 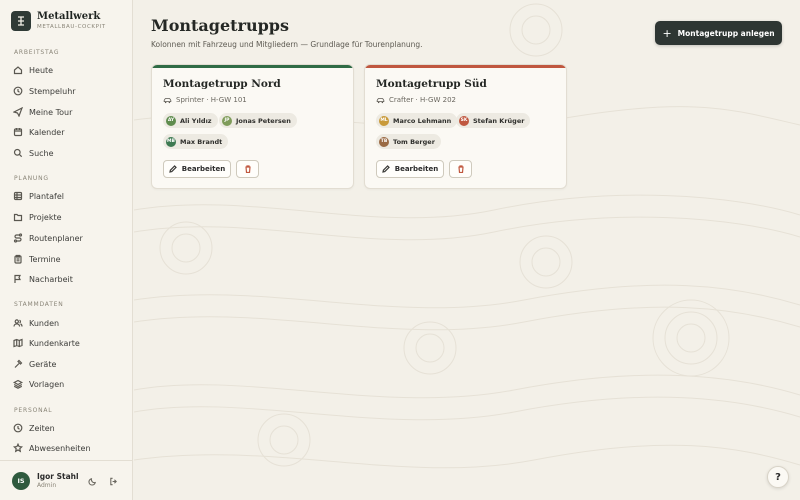 What do you see at coordinates (422, 120) in the screenshot?
I see `member-name: Marco Lehmann` at bounding box center [422, 120].